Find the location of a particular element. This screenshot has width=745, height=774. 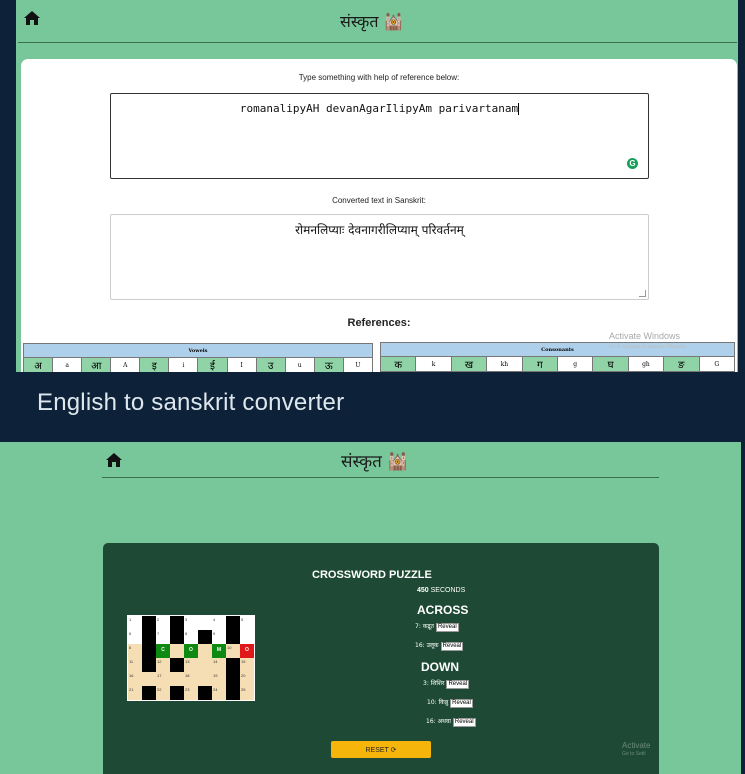

crossword-cell: 22 is located at coordinates (163, 693).